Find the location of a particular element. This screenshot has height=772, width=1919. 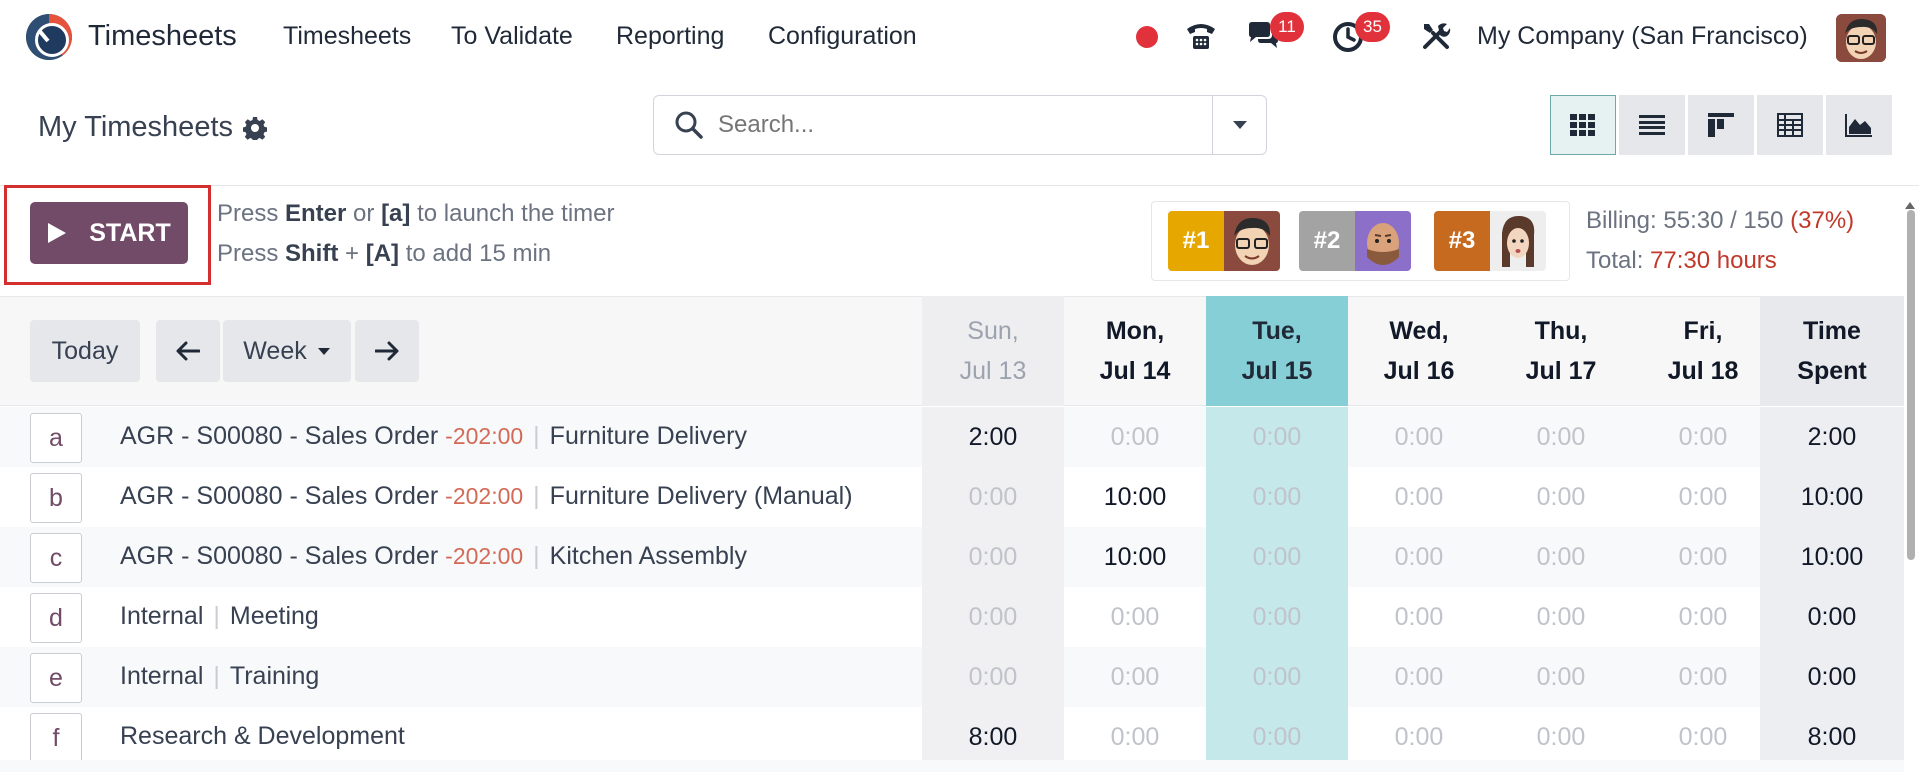

menu-reporting: Reporting is located at coordinates (670, 36).